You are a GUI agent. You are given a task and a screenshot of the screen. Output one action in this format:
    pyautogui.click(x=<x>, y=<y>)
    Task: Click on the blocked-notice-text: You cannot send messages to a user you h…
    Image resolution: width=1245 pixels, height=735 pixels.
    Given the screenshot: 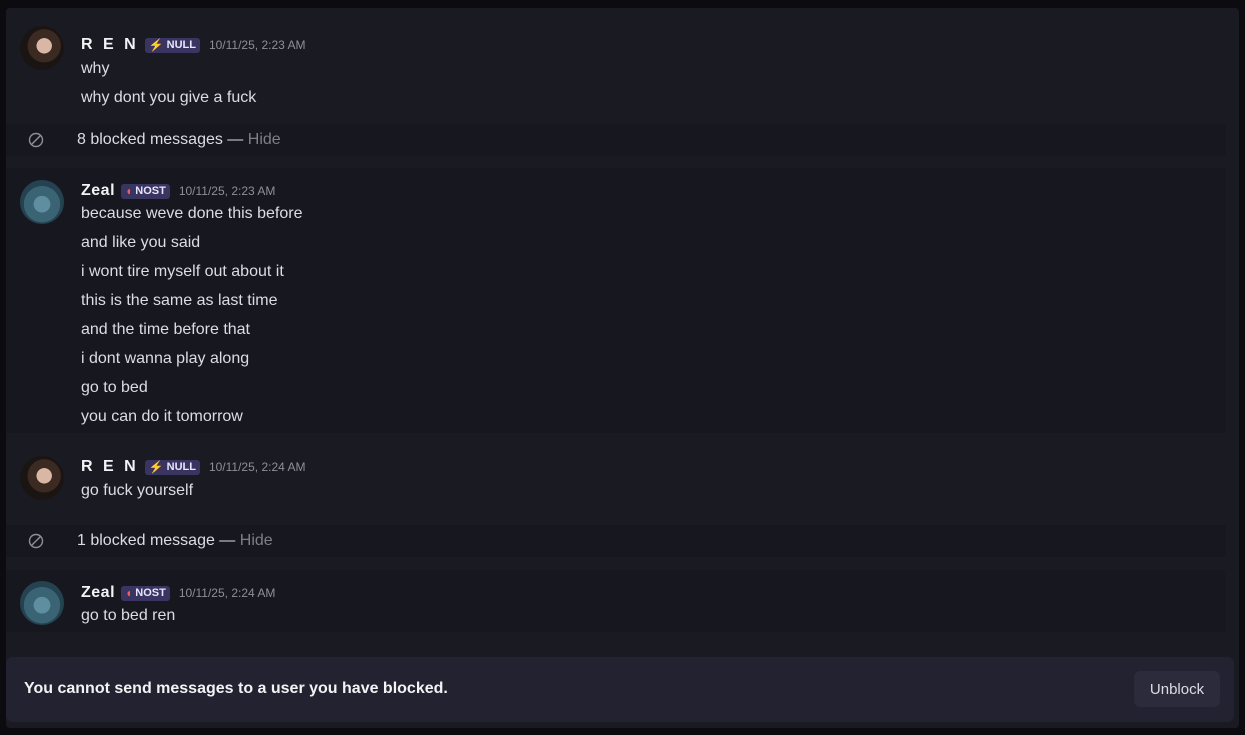 What is the action you would take?
    pyautogui.click(x=236, y=688)
    